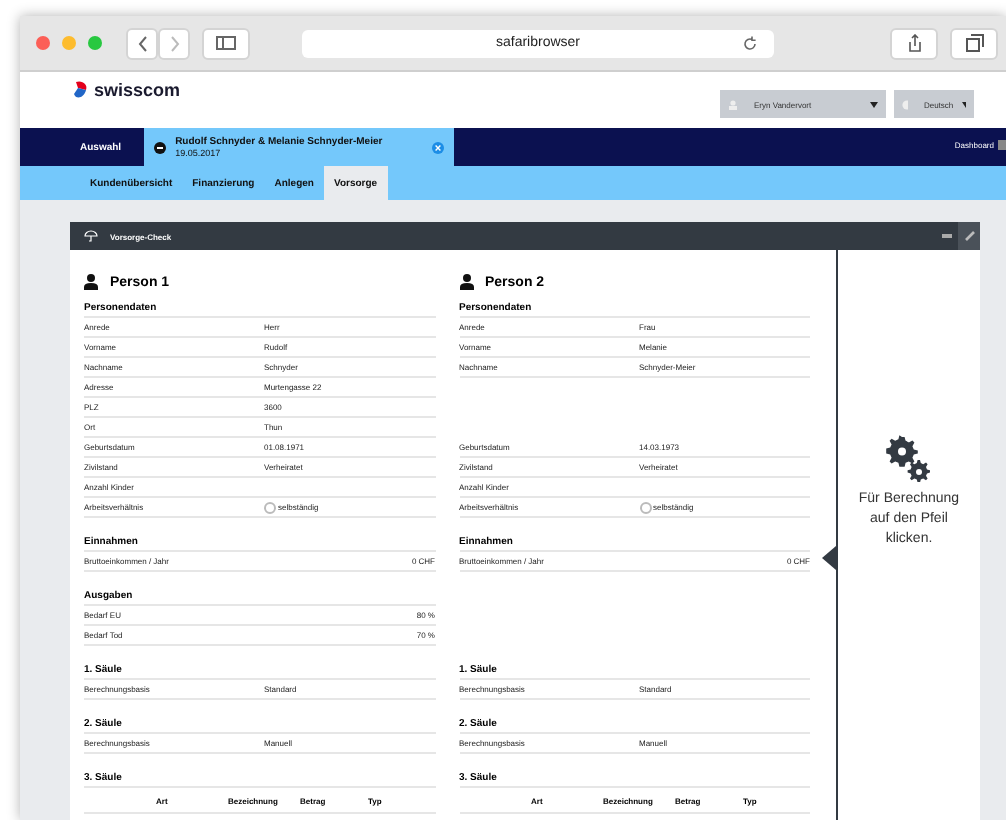  What do you see at coordinates (95, 43) in the screenshot?
I see `maximize-window-icon` at bounding box center [95, 43].